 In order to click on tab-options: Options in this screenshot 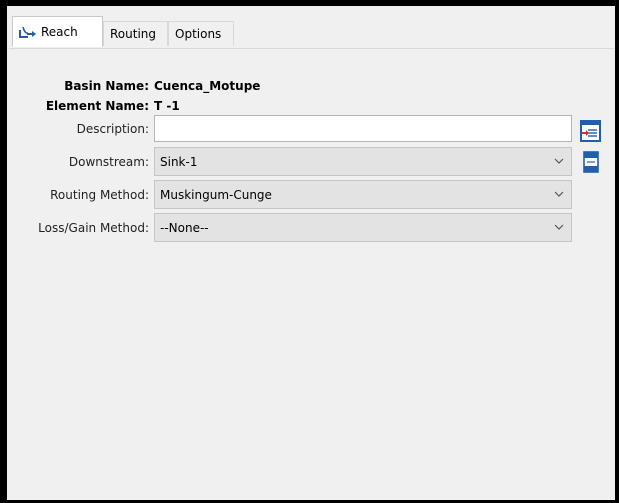, I will do `click(201, 33)`.